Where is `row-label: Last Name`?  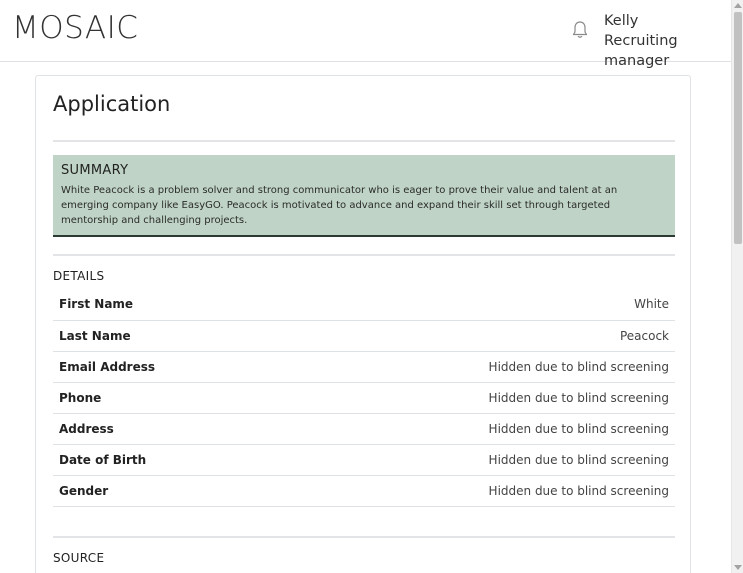
row-label: Last Name is located at coordinates (165, 336).